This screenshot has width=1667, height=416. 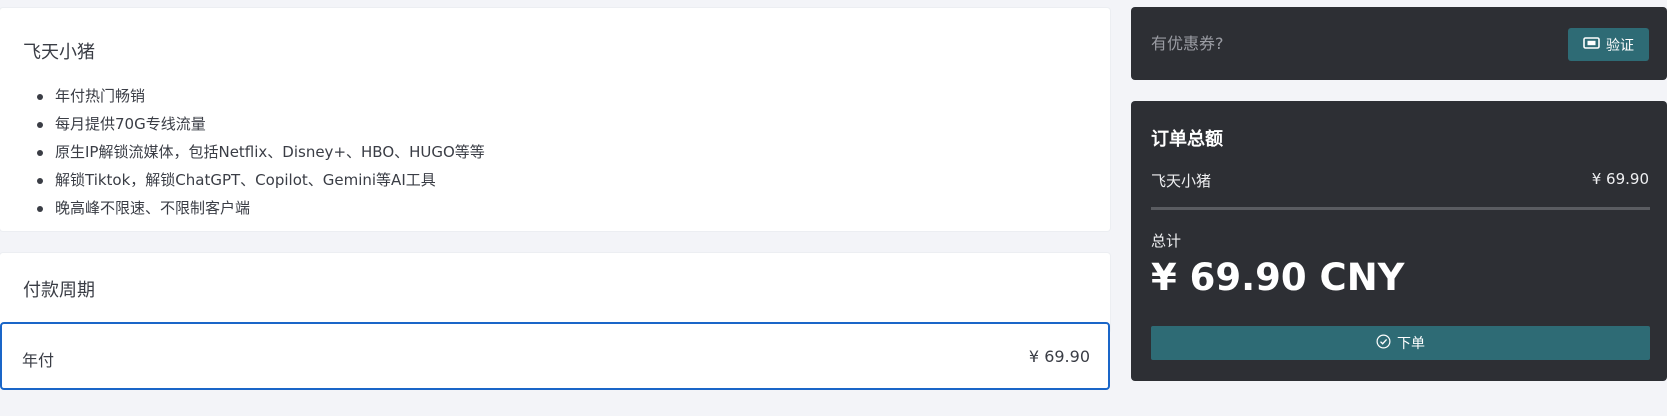 What do you see at coordinates (1411, 344) in the screenshot?
I see `place-order-label: 下单` at bounding box center [1411, 344].